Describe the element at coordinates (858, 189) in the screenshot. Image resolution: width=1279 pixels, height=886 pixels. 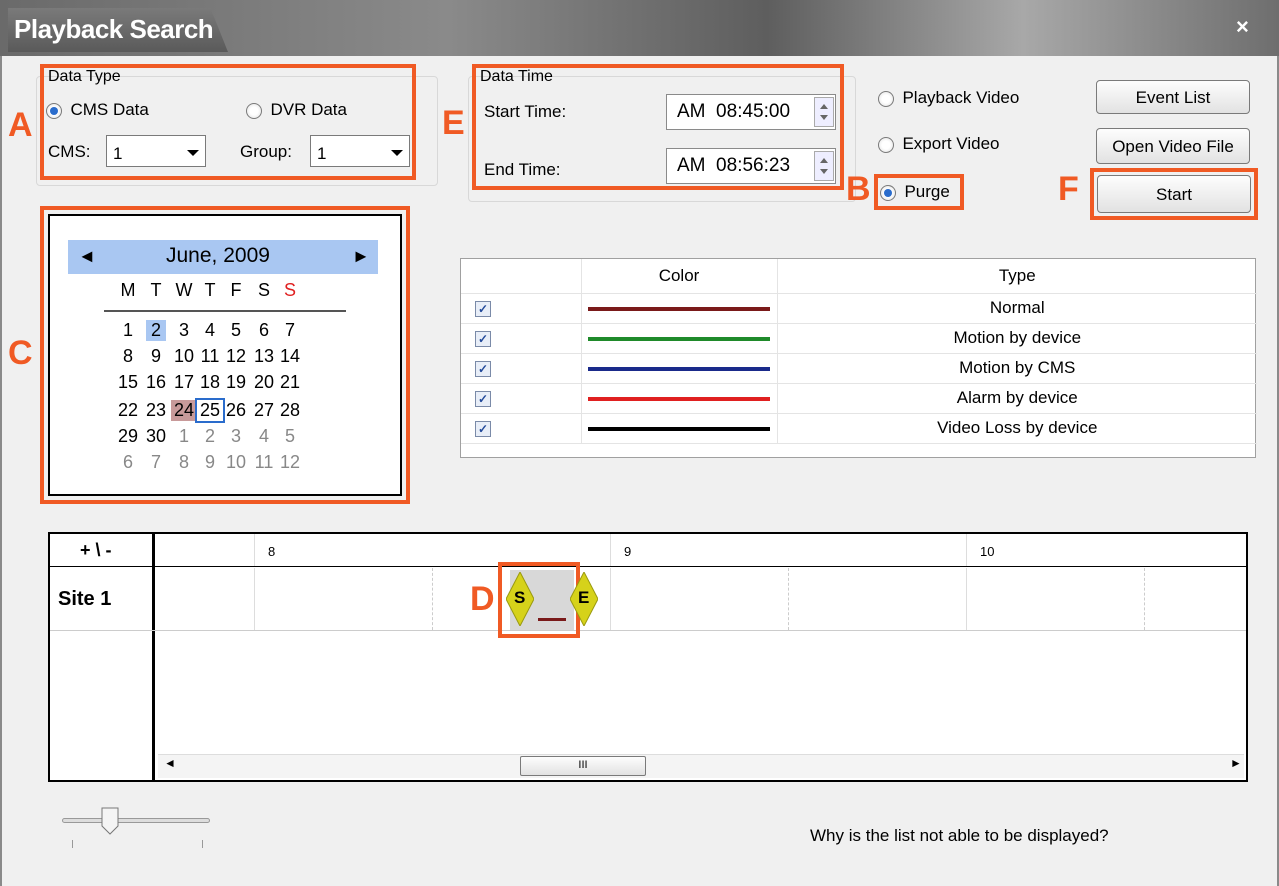
I see `annotation-b: B` at that location.